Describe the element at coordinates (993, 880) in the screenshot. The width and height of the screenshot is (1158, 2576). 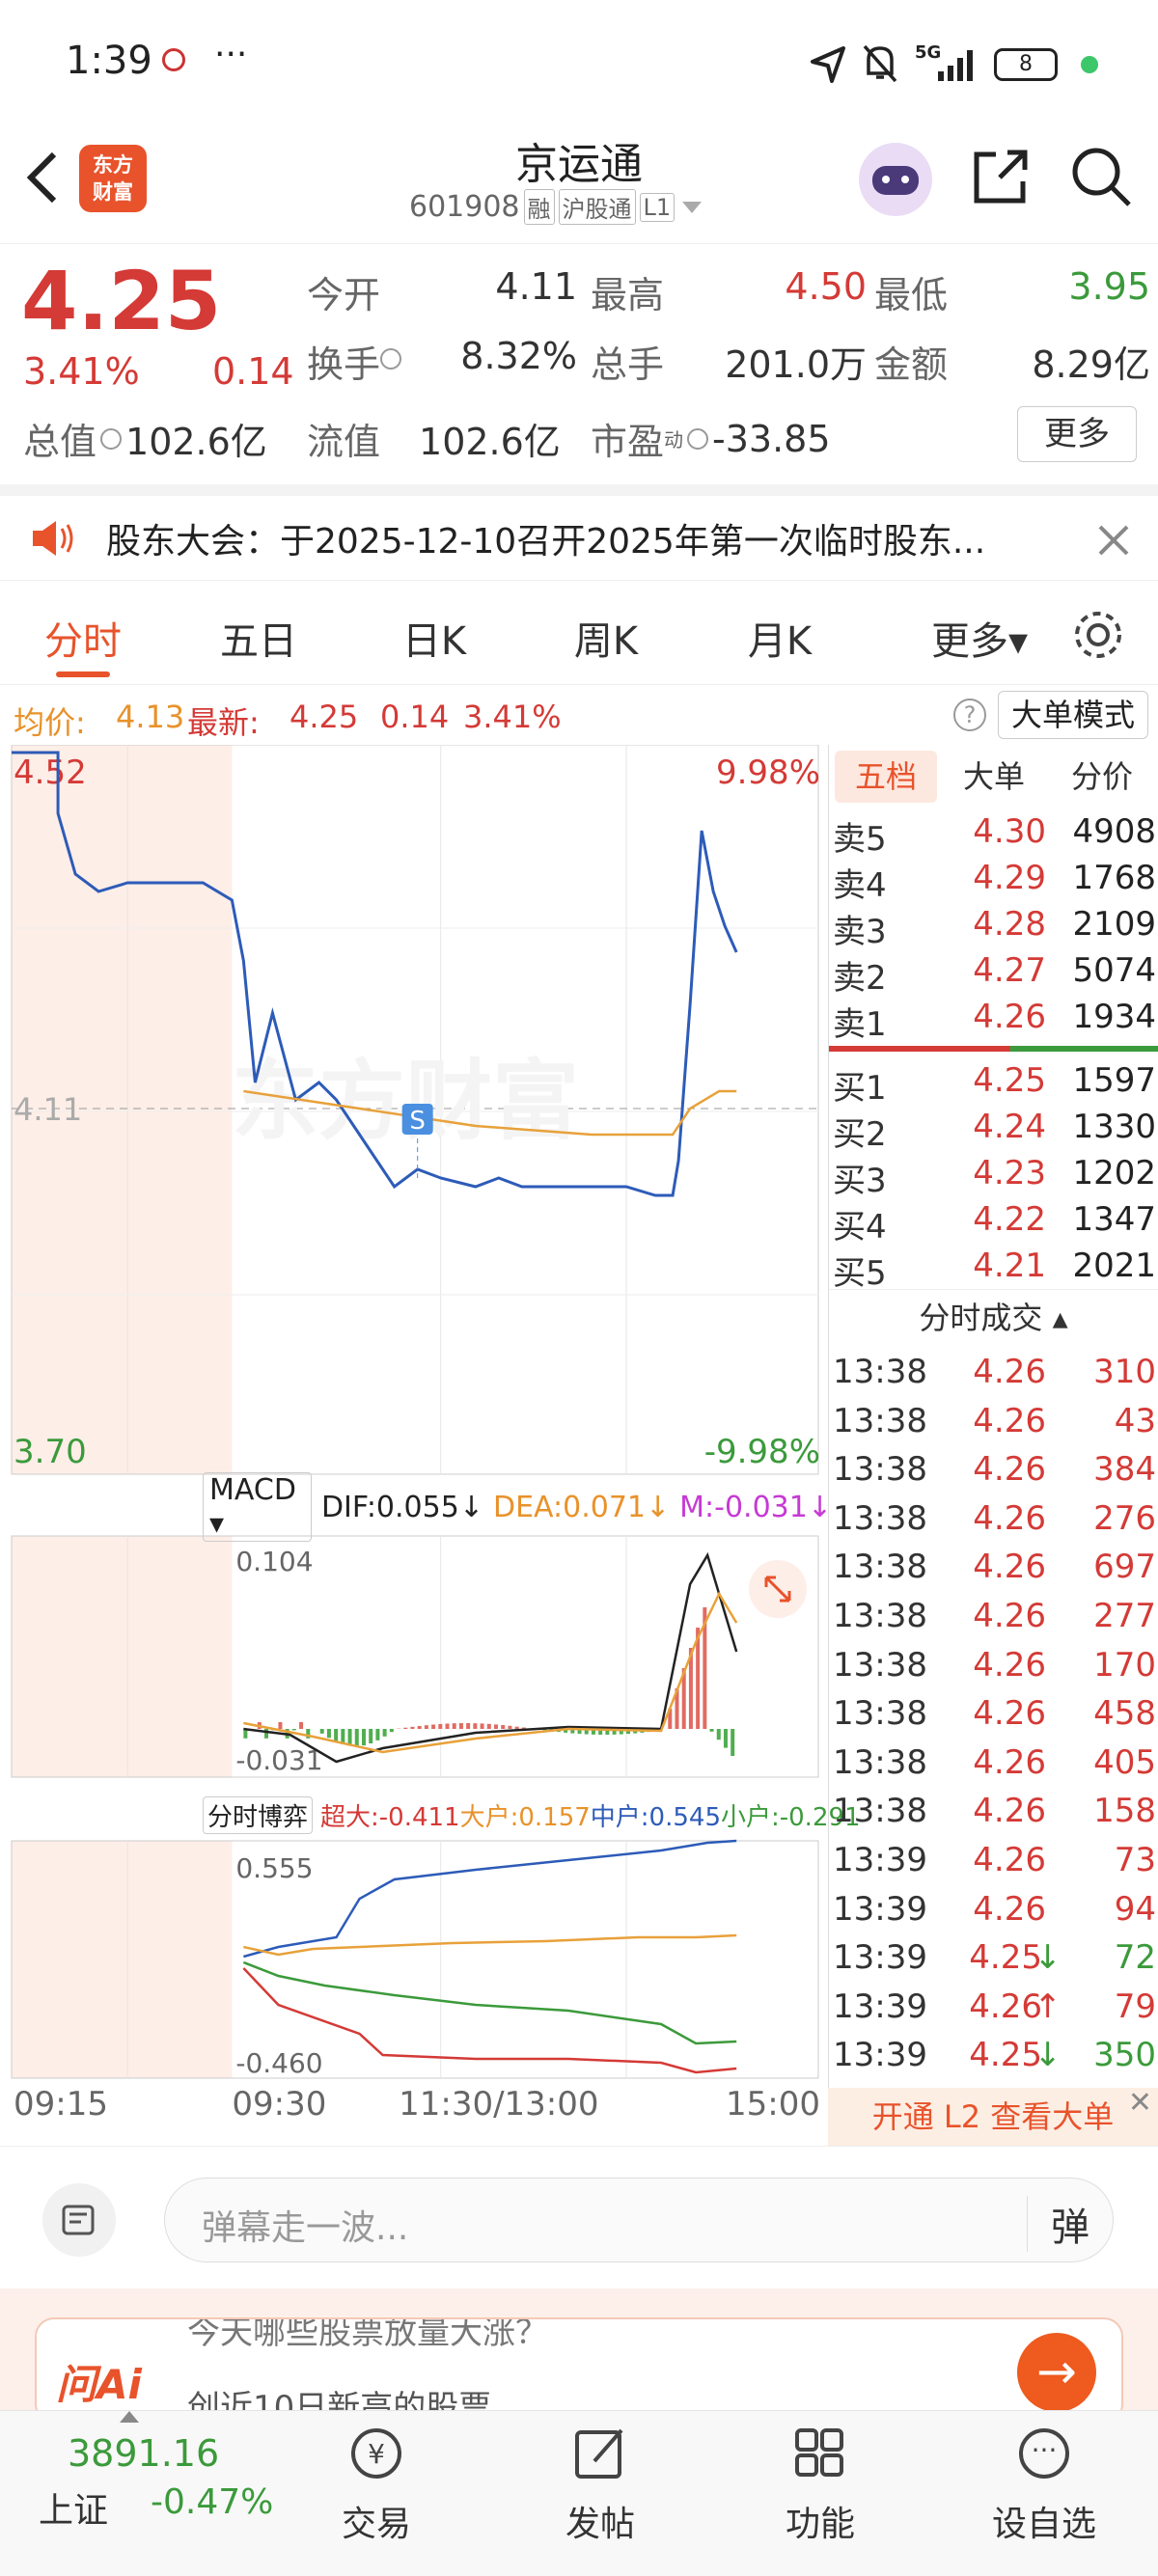
I see `ask-row: 卖4 4.29 1768` at that location.